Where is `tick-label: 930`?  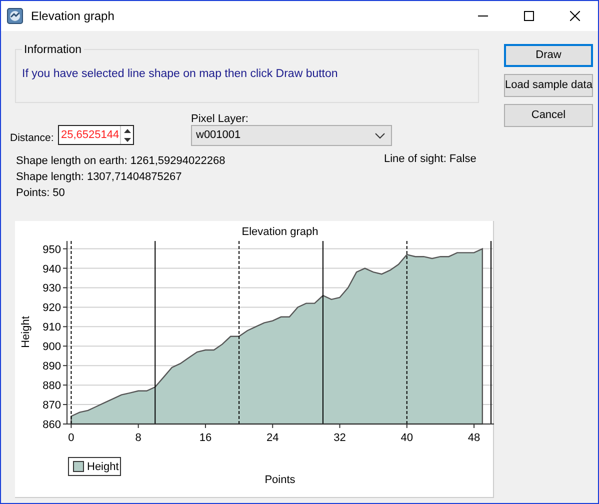
tick-label: 930 is located at coordinates (51, 288).